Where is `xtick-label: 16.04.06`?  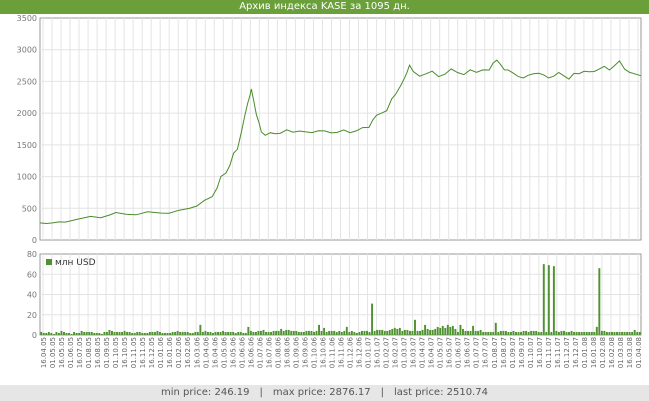 xtick-label: 16.04.06 is located at coordinates (215, 352).